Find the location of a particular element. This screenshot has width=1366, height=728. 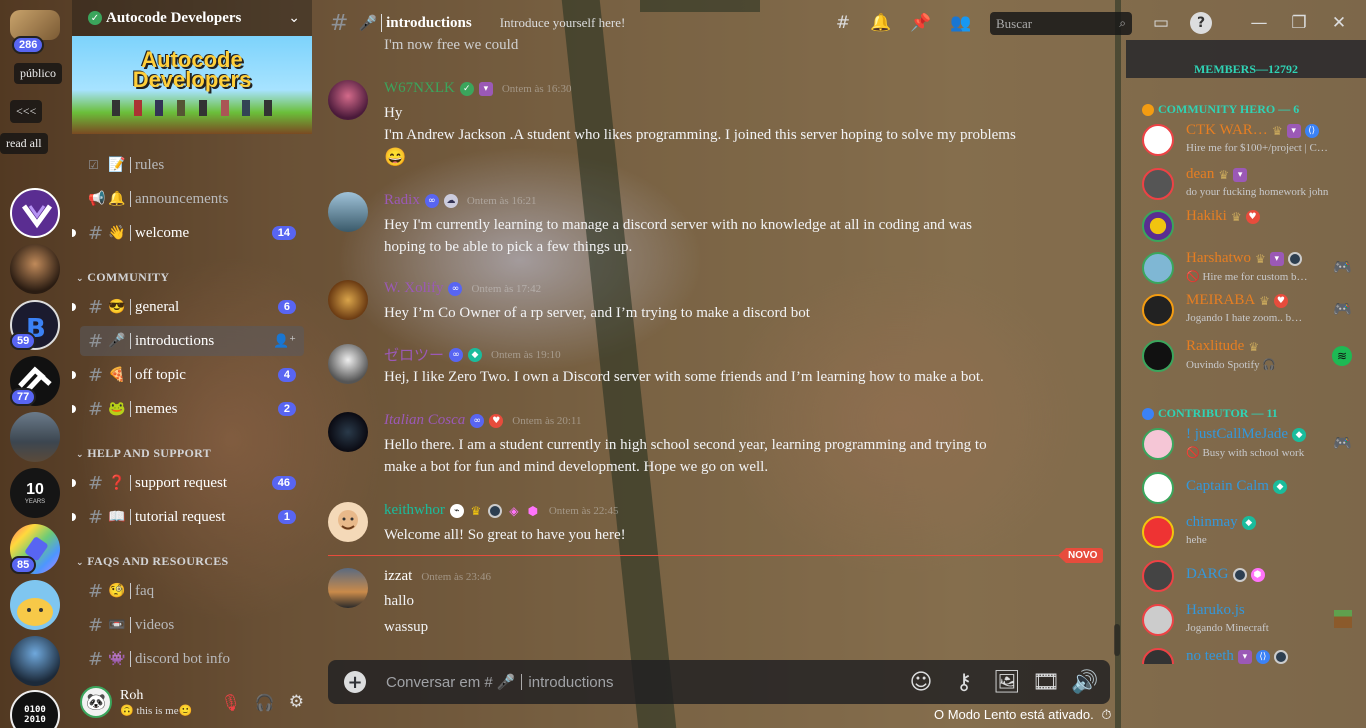

member-item: chinmay ◆ hehe is located at coordinates (1251, 533).